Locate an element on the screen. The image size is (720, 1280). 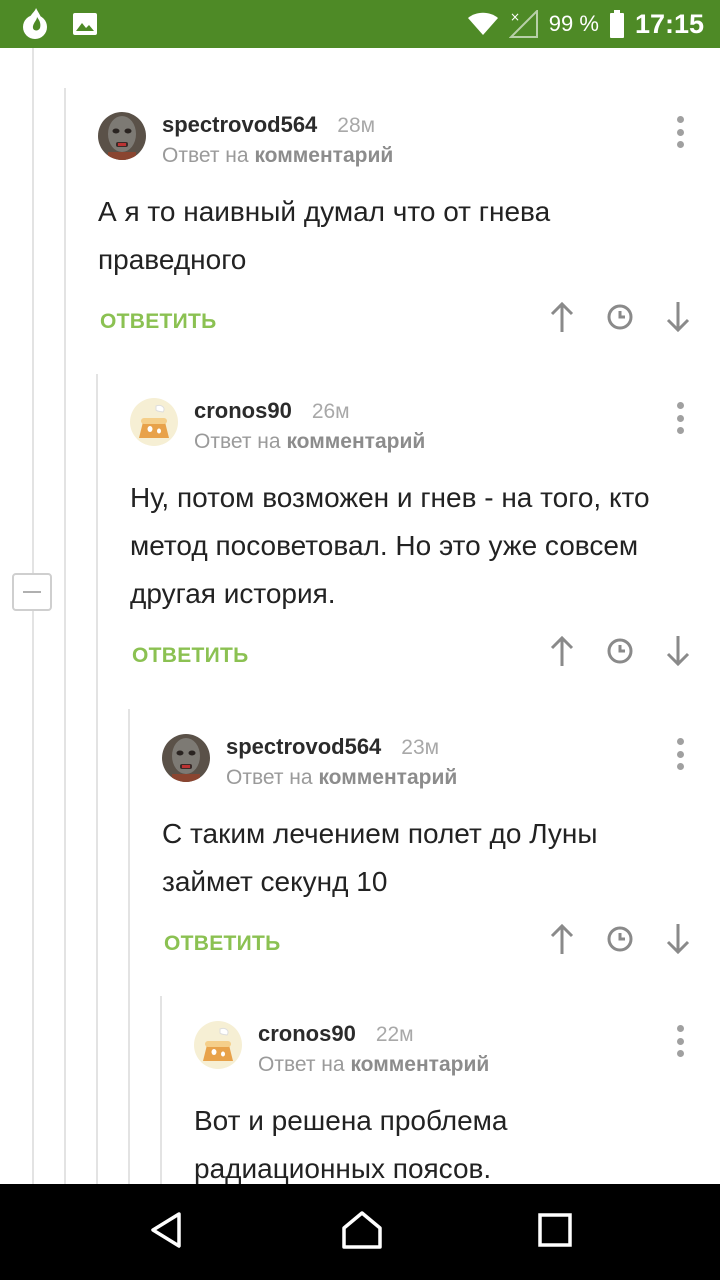
gallery-icon is located at coordinates (85, 24).